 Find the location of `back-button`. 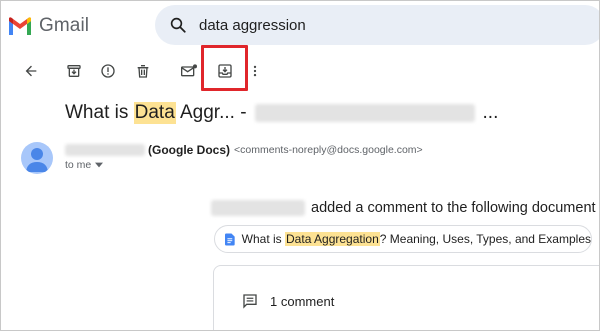

back-button is located at coordinates (31, 71).